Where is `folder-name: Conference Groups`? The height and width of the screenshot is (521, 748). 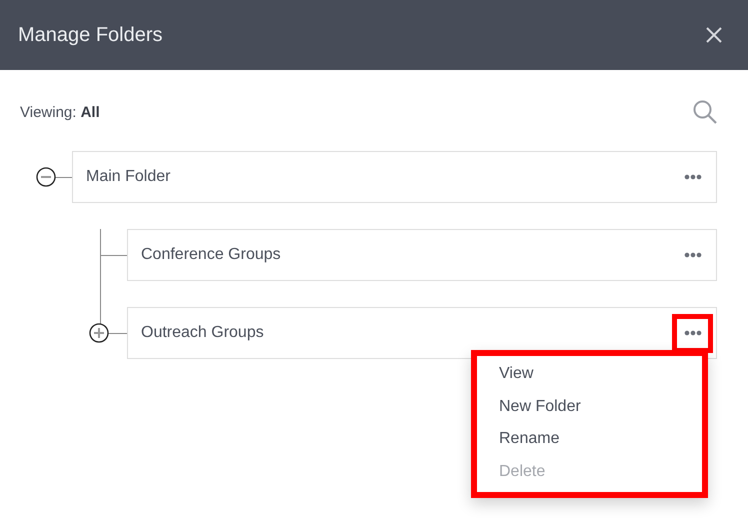 folder-name: Conference Groups is located at coordinates (211, 255).